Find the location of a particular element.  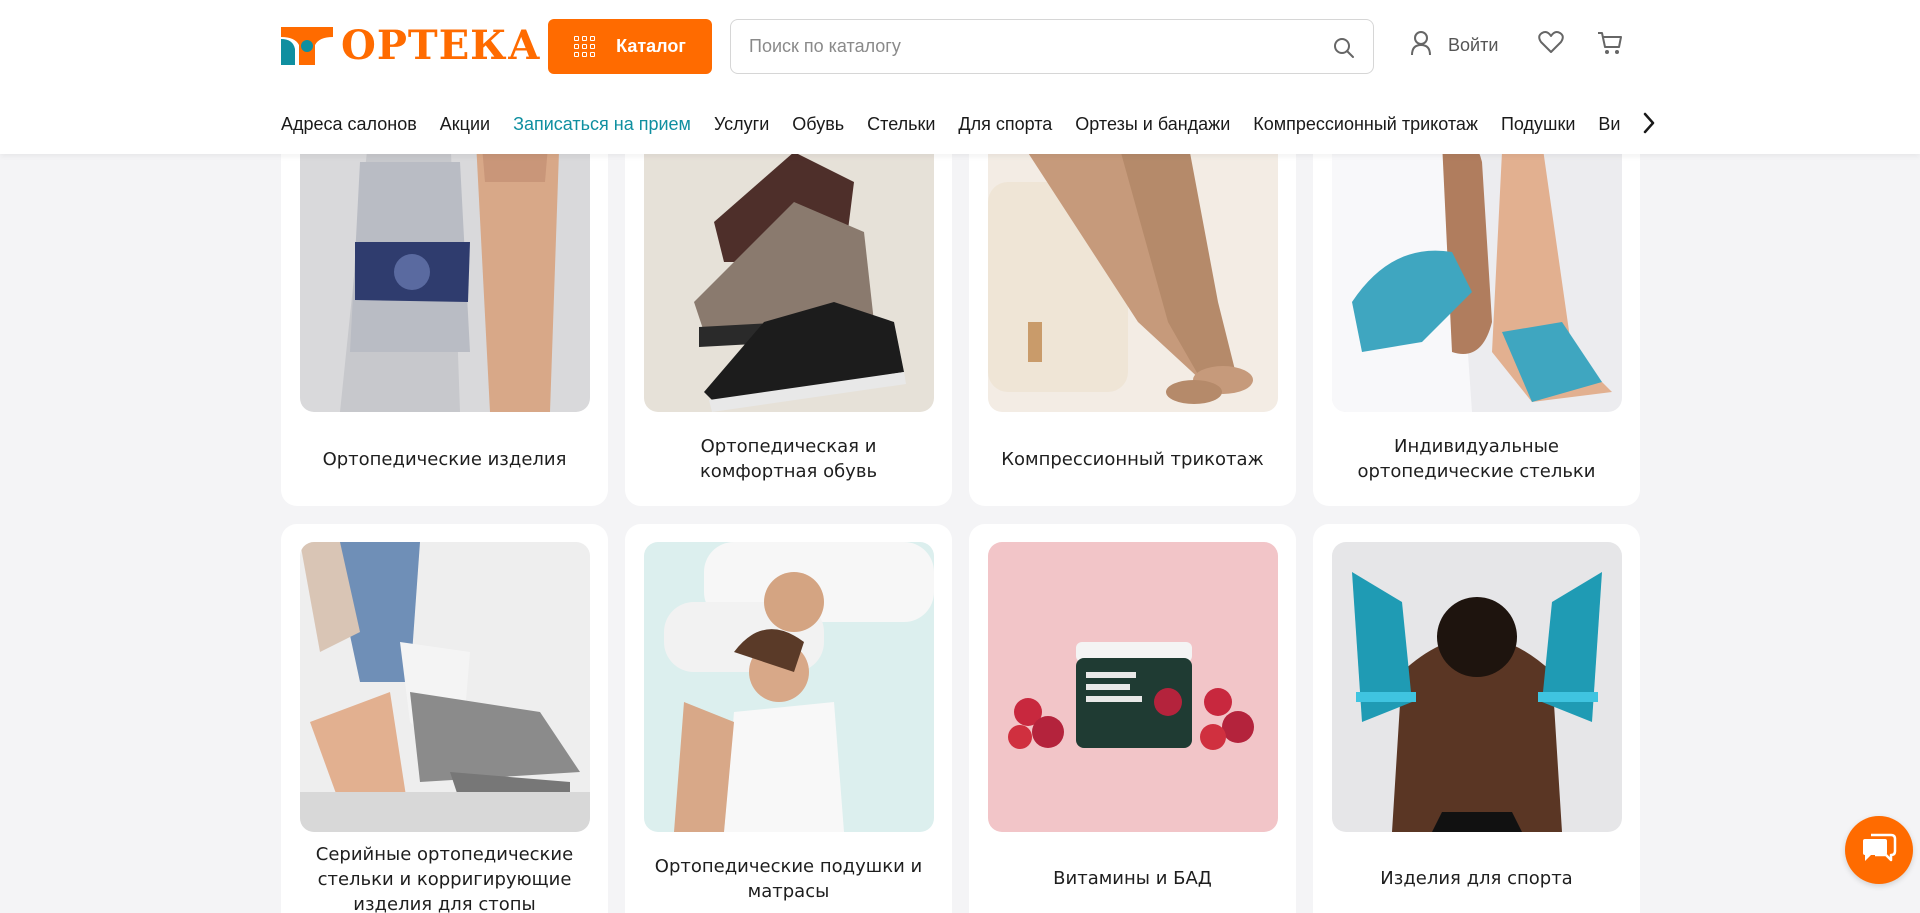

category-card-individual-insoles: Индивидуальные ортопедические стельки is located at coordinates (1476, 305).